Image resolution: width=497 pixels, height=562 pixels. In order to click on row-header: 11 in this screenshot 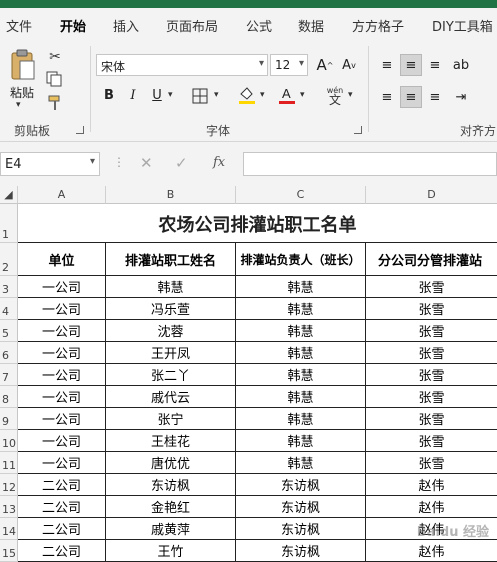, I will do `click(9, 463)`.